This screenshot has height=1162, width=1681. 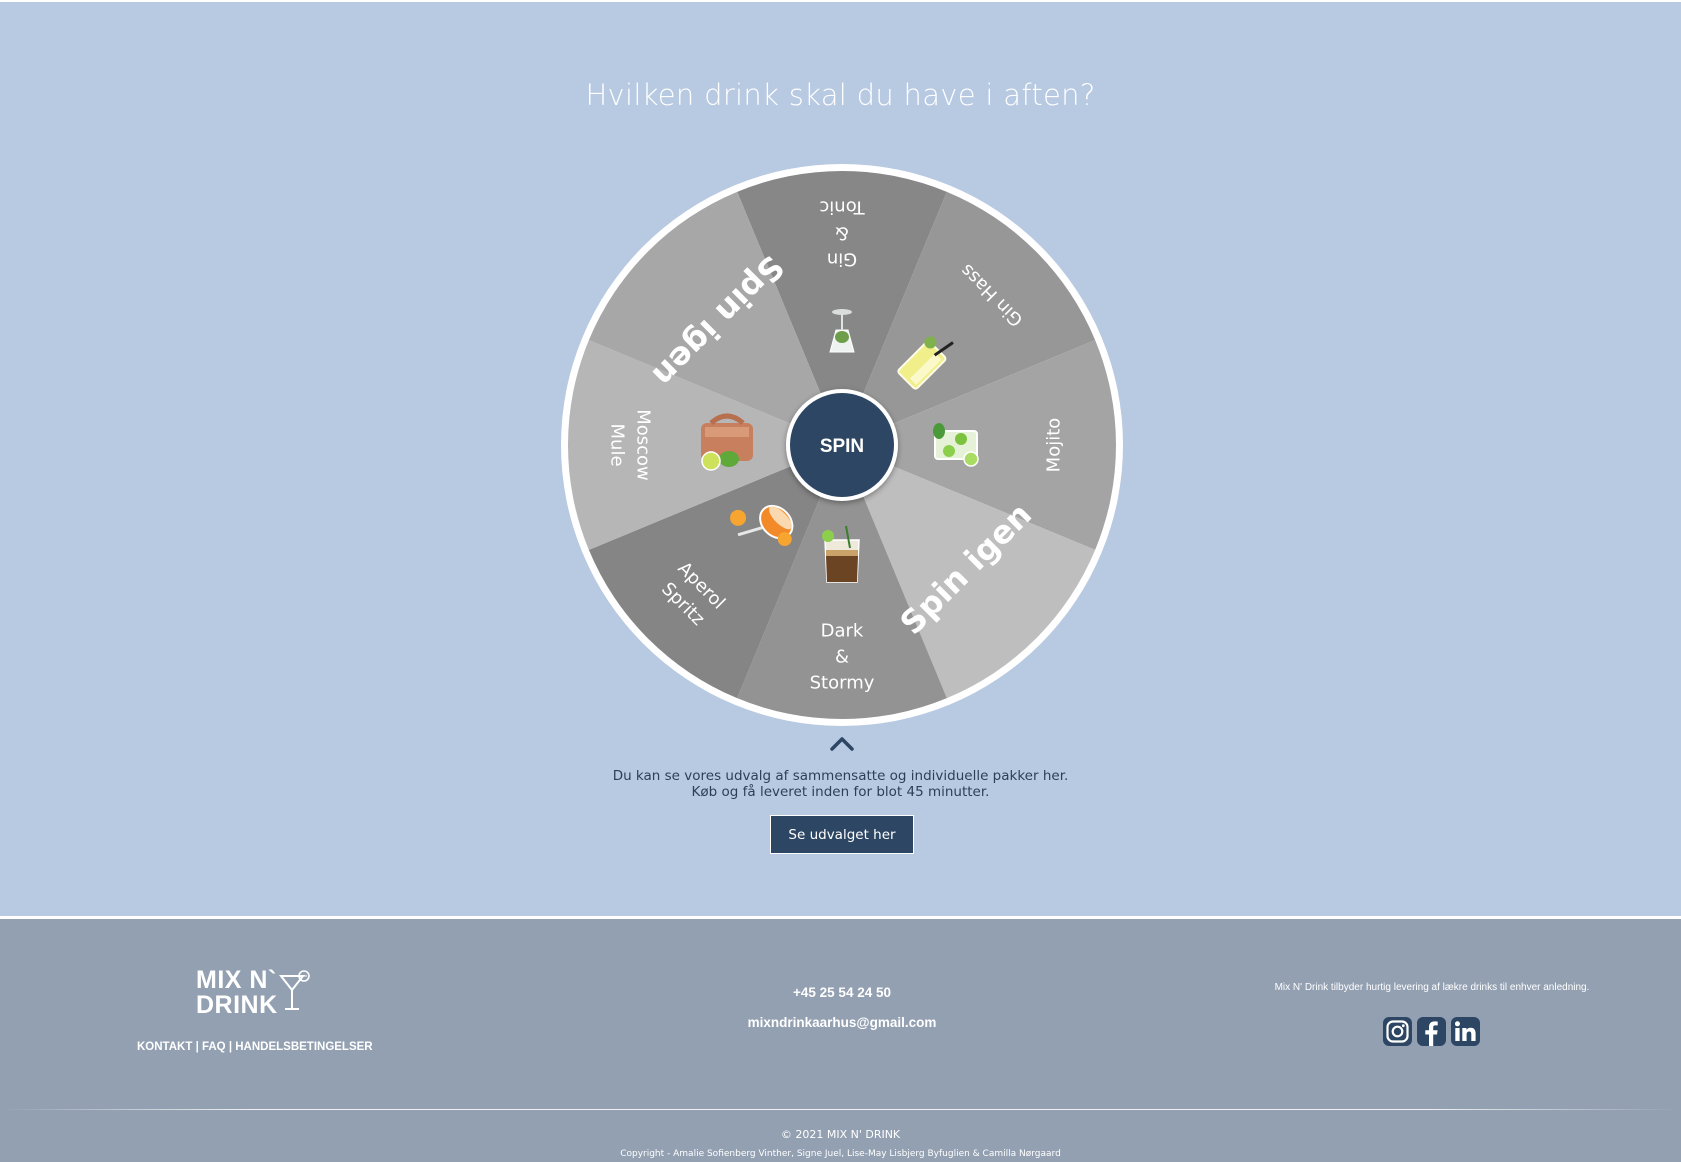 I want to click on wheel-label-line: Mojito, so click(x=1054, y=445).